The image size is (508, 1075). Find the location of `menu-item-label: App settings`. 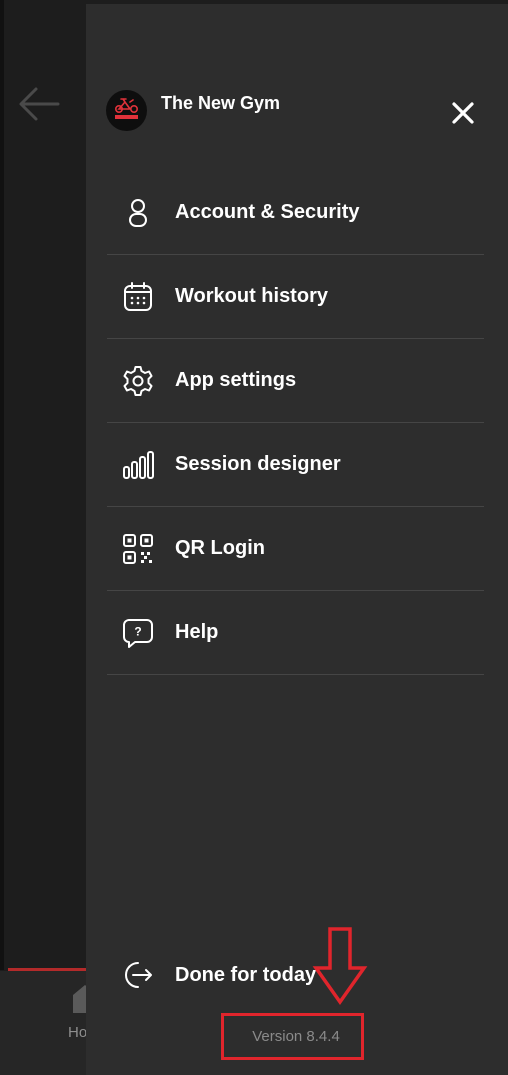

menu-item-label: App settings is located at coordinates (236, 380).